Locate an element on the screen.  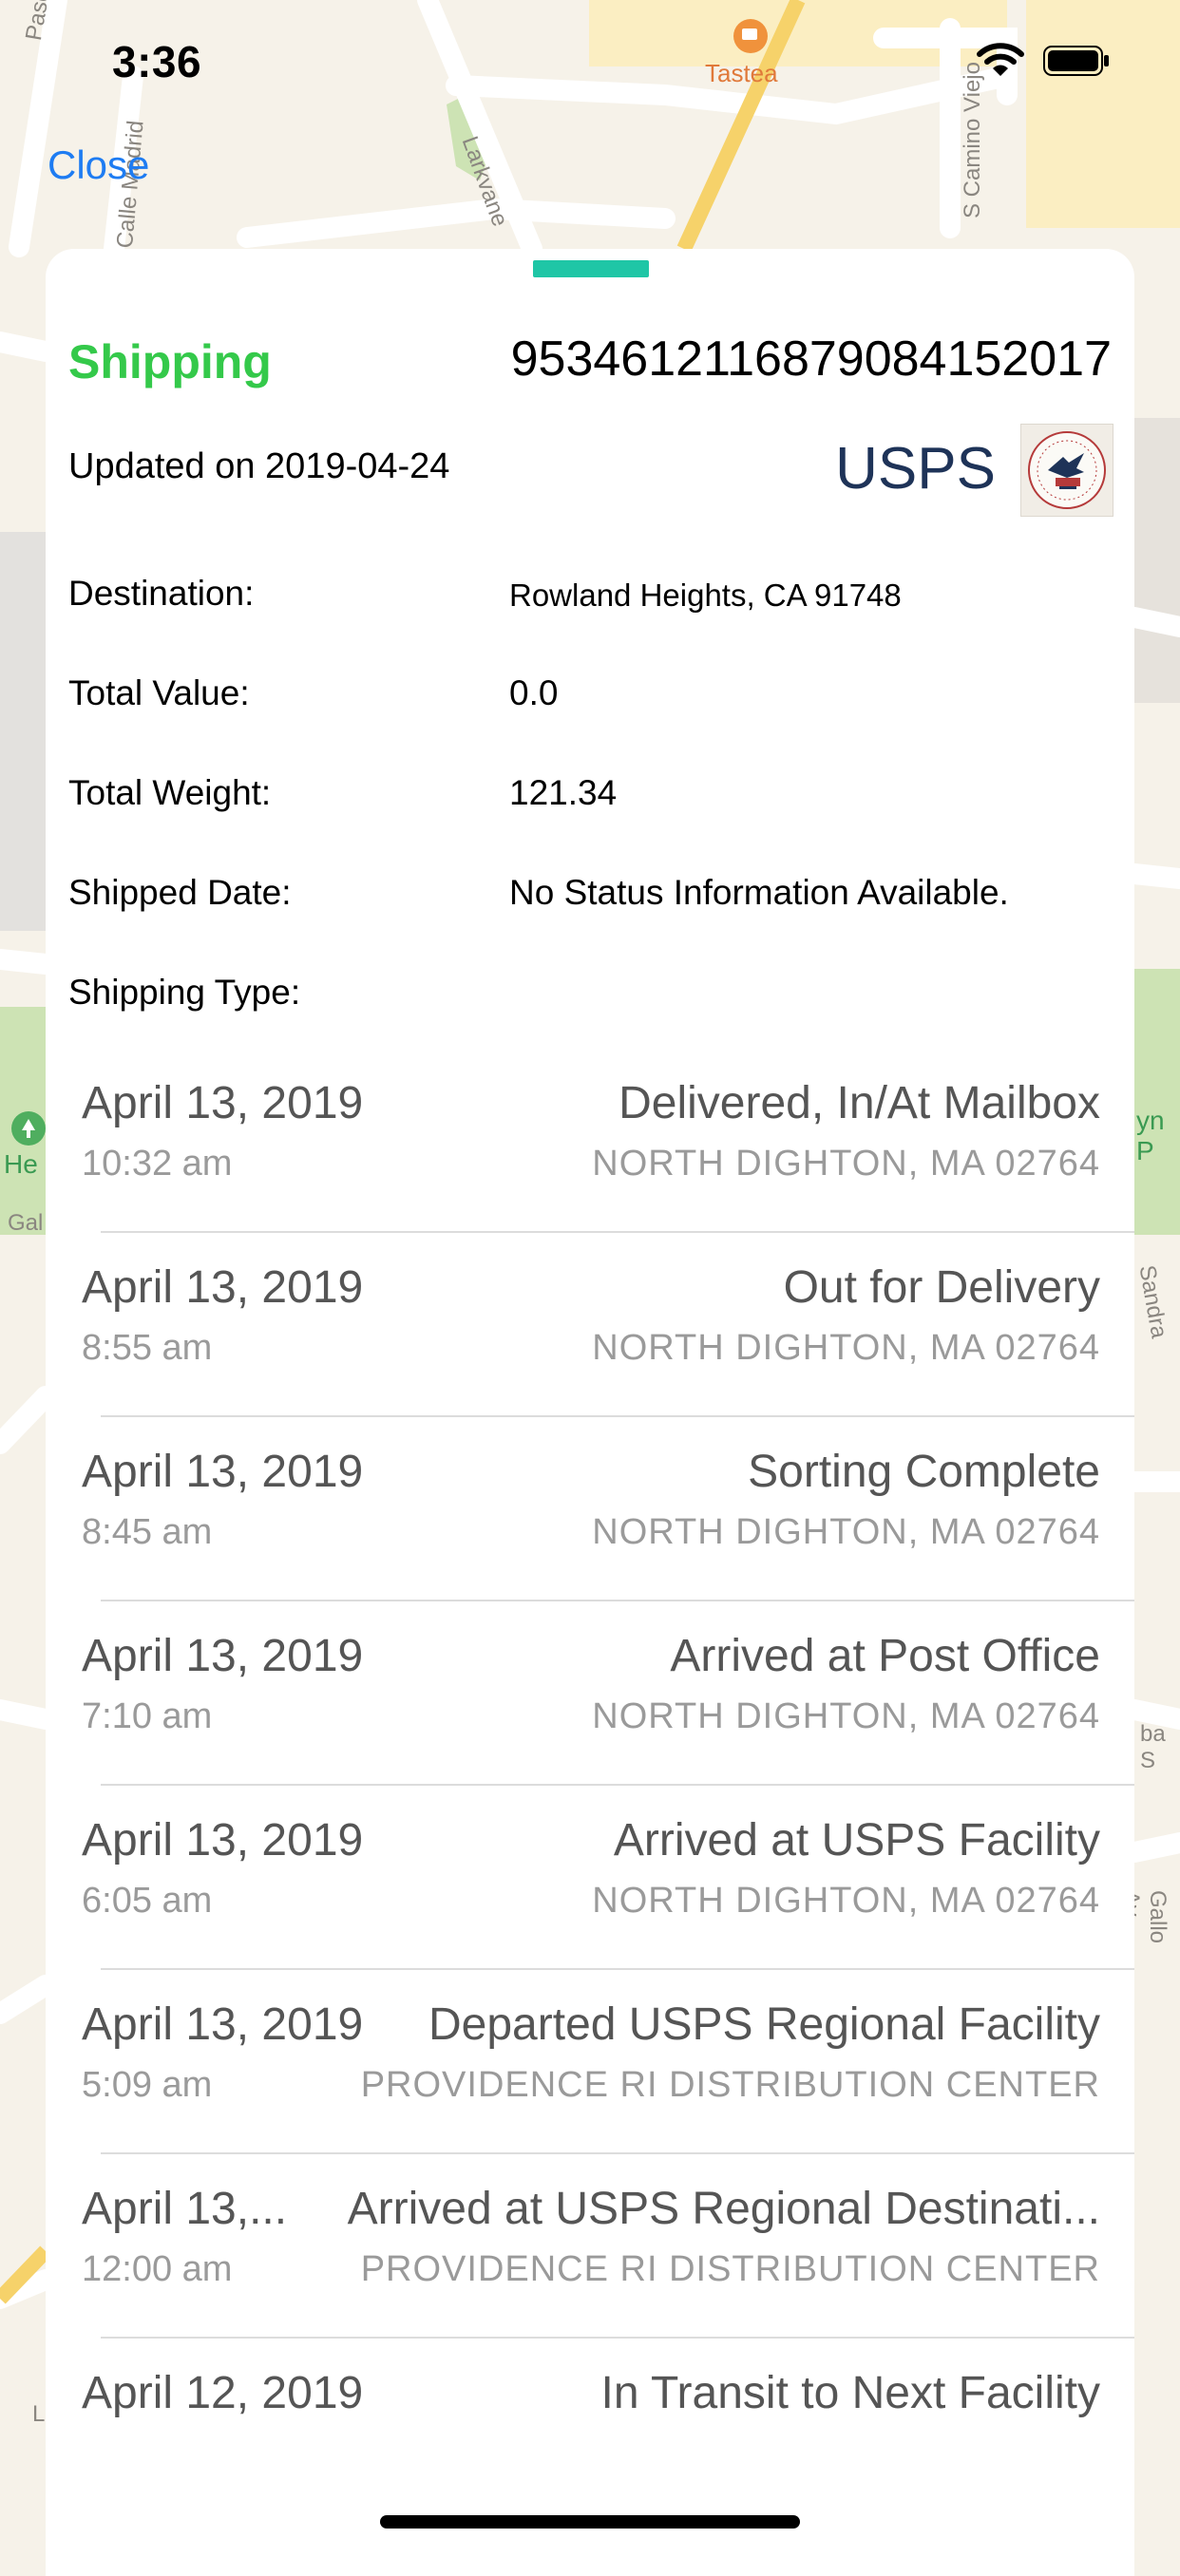
map-label-he: He is located at coordinates (21, 1164).